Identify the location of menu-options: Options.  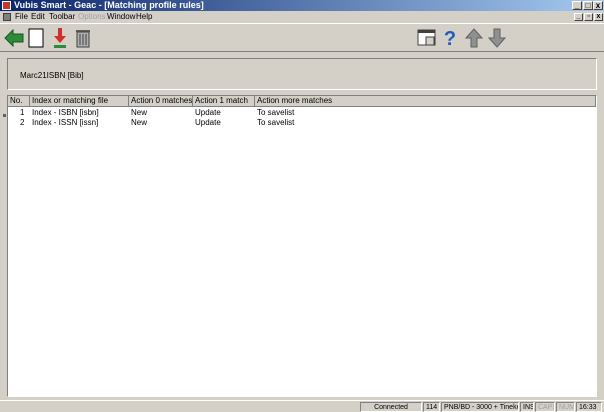
(92, 16).